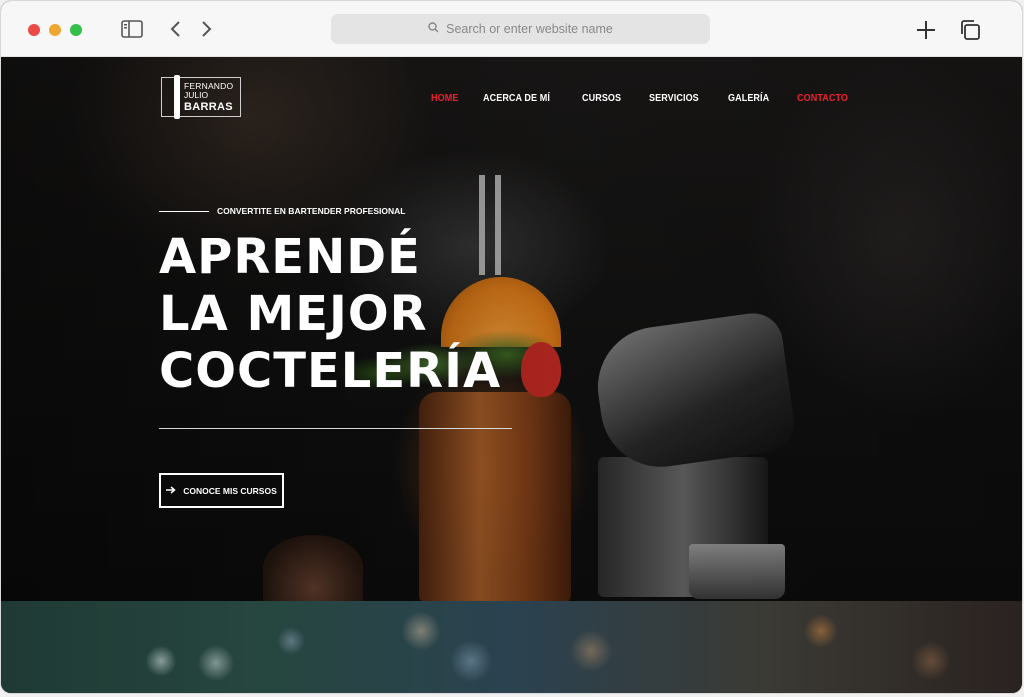 This screenshot has width=1024, height=697. Describe the element at coordinates (926, 30) in the screenshot. I see `new-tab-icon` at that location.